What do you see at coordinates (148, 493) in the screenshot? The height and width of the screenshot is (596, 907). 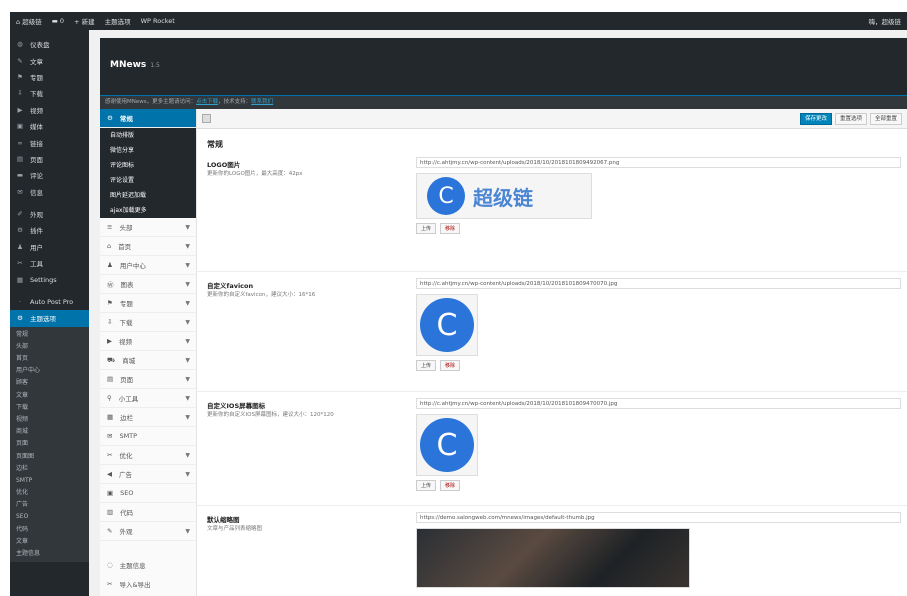 I see `nav-item: ▣ SEO` at bounding box center [148, 493].